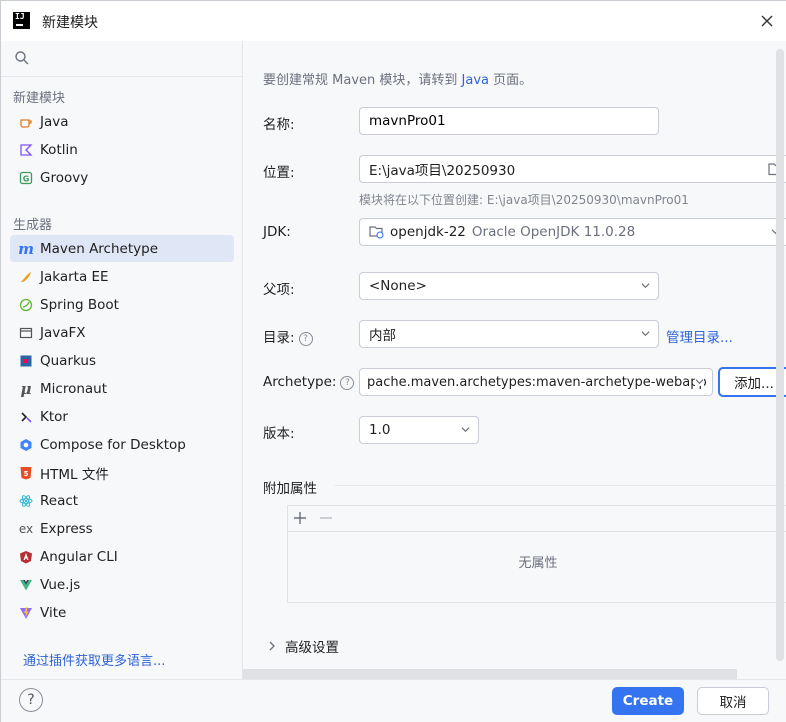  I want to click on name-input, so click(509, 121).